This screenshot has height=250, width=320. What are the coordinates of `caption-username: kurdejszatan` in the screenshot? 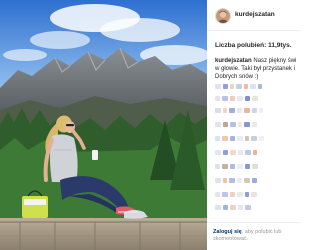 It's located at (233, 61).